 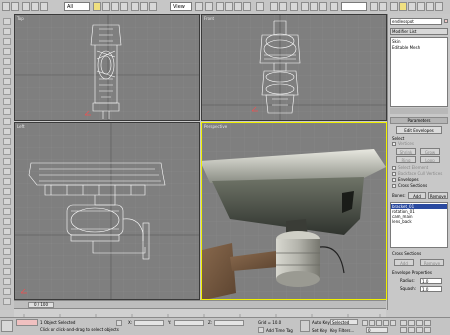 What do you see at coordinates (386, 323) in the screenshot?
I see `next-frame-icon` at bounding box center [386, 323].